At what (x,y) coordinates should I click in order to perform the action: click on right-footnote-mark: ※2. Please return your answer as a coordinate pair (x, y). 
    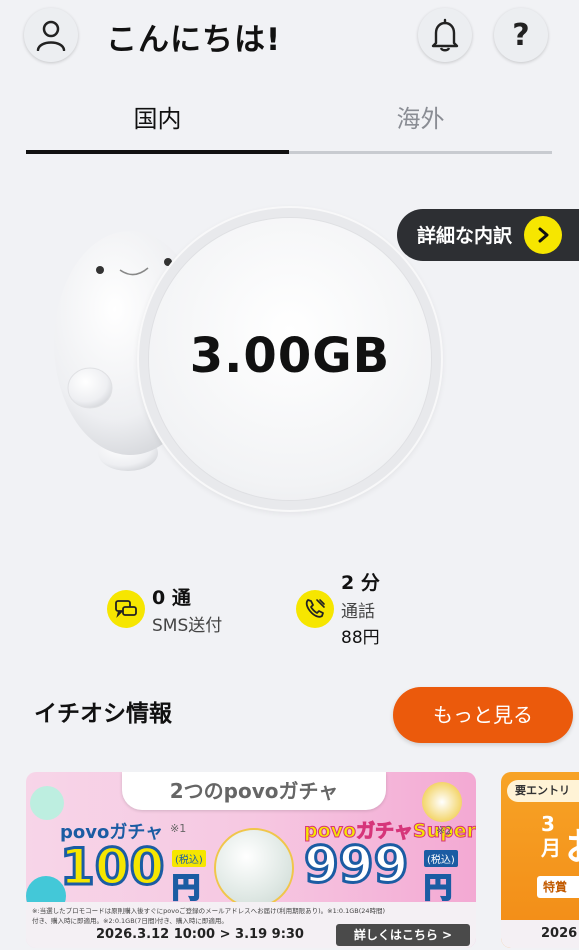
    Looking at the image, I should click on (444, 830).